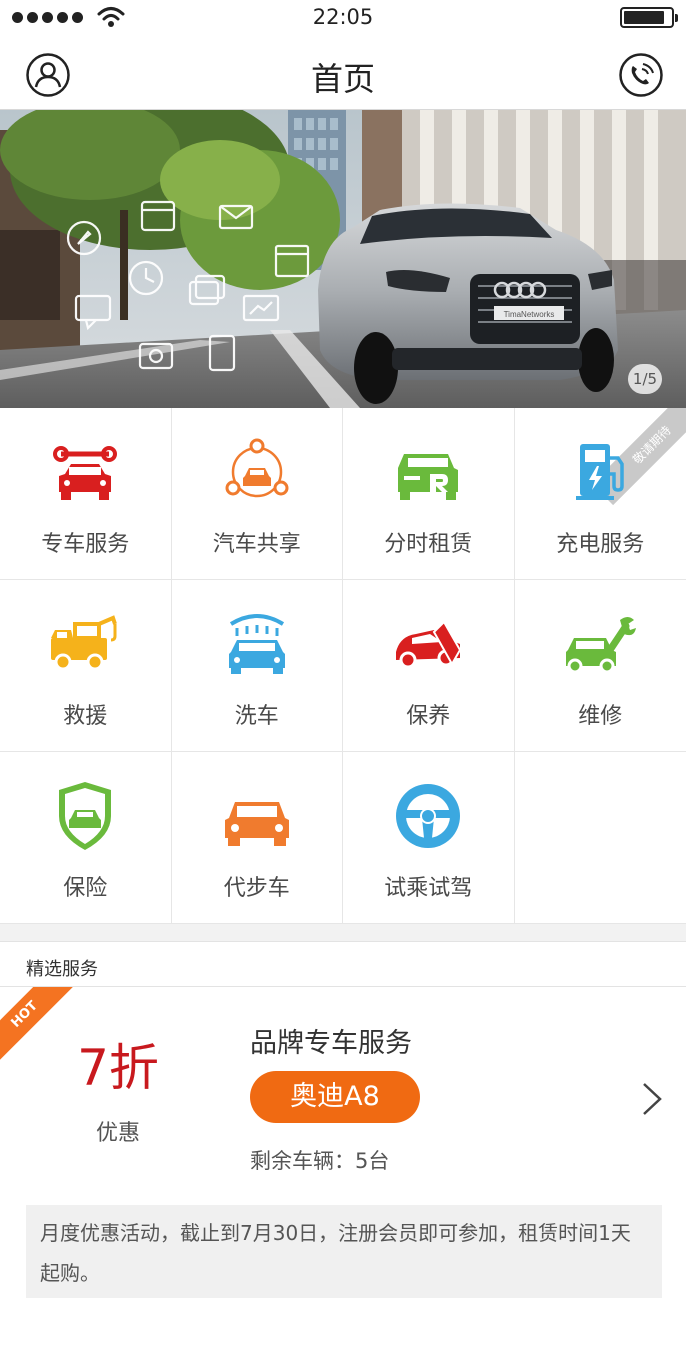 Image resolution: width=686 pixels, height=1346 pixels. What do you see at coordinates (343, 964) in the screenshot?
I see `featured-section-header: 精选服务` at bounding box center [343, 964].